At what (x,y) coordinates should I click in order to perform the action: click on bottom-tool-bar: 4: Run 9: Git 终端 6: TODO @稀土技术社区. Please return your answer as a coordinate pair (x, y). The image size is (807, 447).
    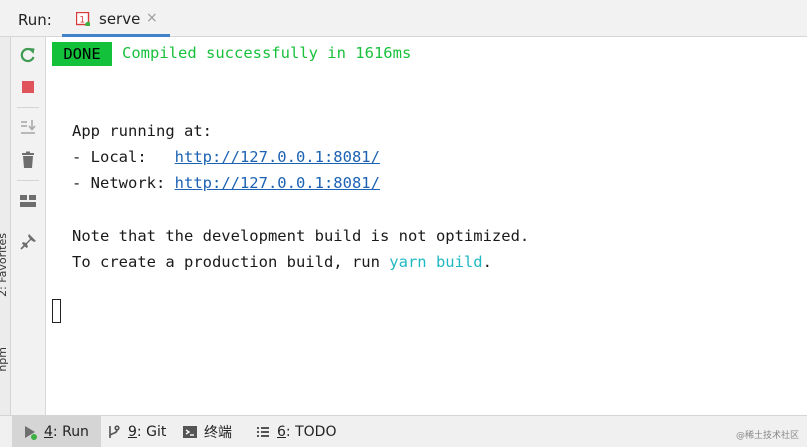
    Looking at the image, I should click on (403, 431).